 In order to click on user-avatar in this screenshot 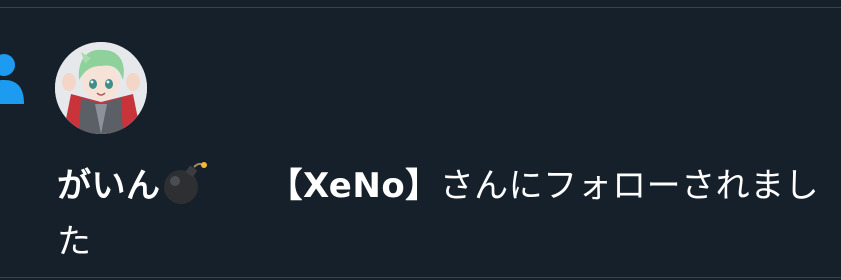, I will do `click(101, 88)`.